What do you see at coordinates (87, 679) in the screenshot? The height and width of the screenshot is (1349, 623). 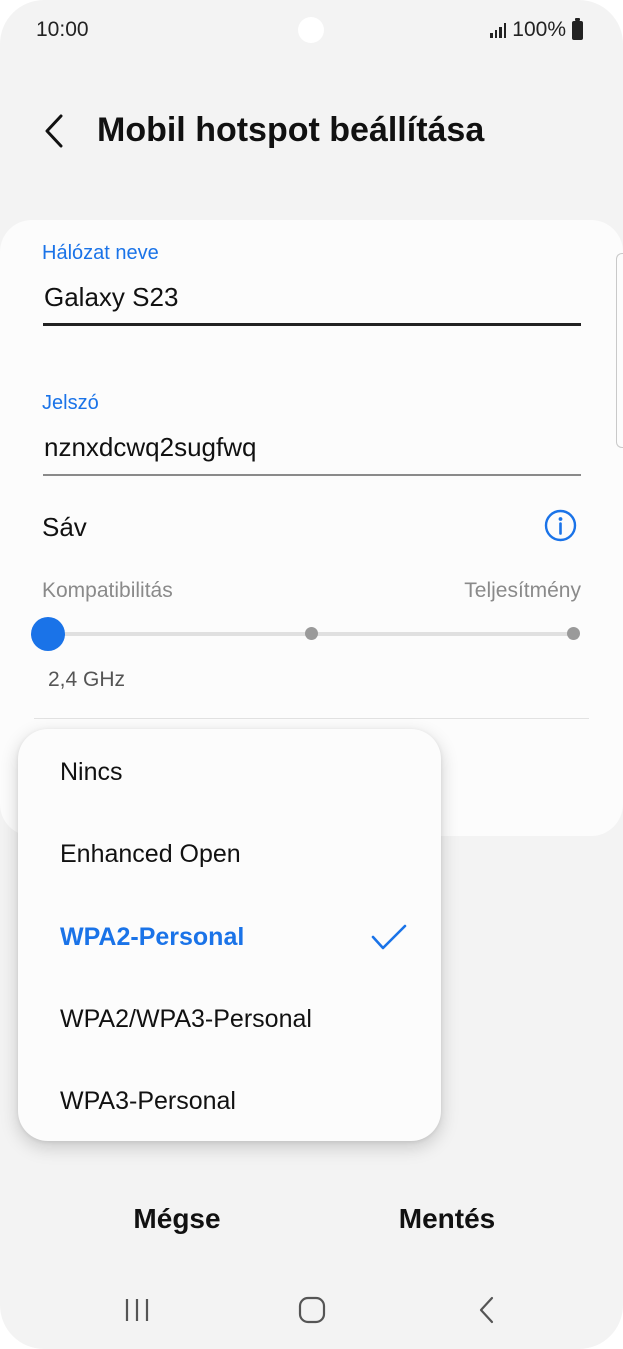 I see `band-selected-value: 2,4 GHz` at bounding box center [87, 679].